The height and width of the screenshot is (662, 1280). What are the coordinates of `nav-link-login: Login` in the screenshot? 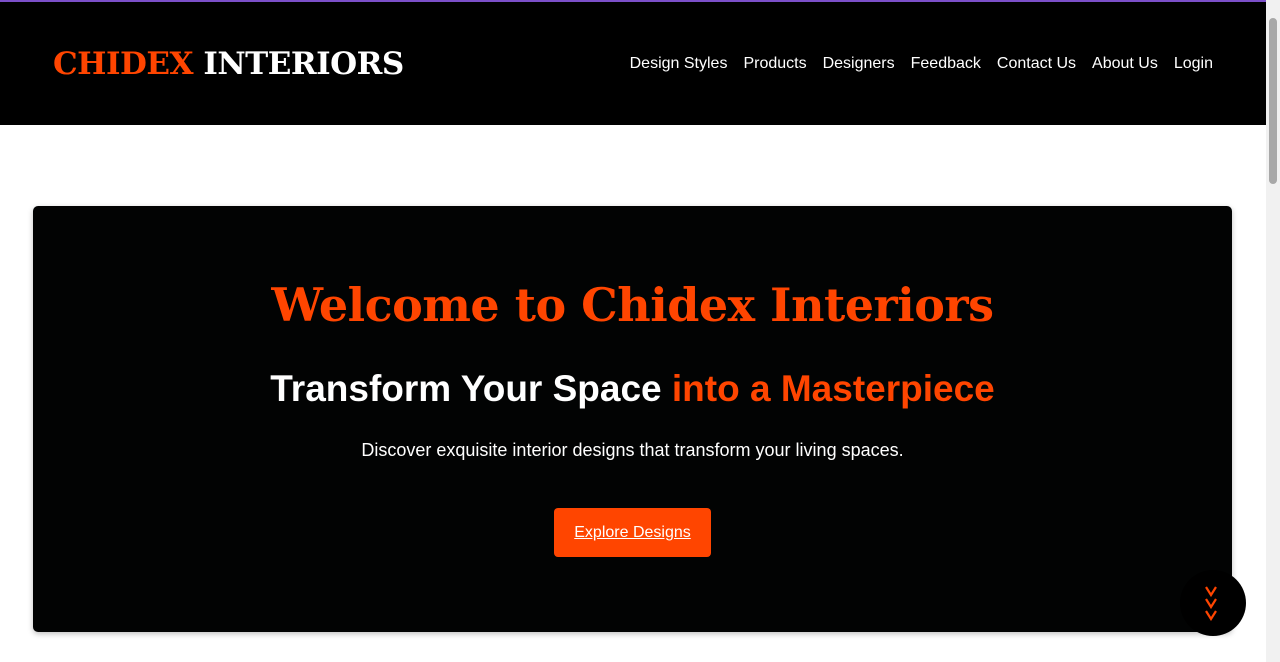 It's located at (1193, 64).